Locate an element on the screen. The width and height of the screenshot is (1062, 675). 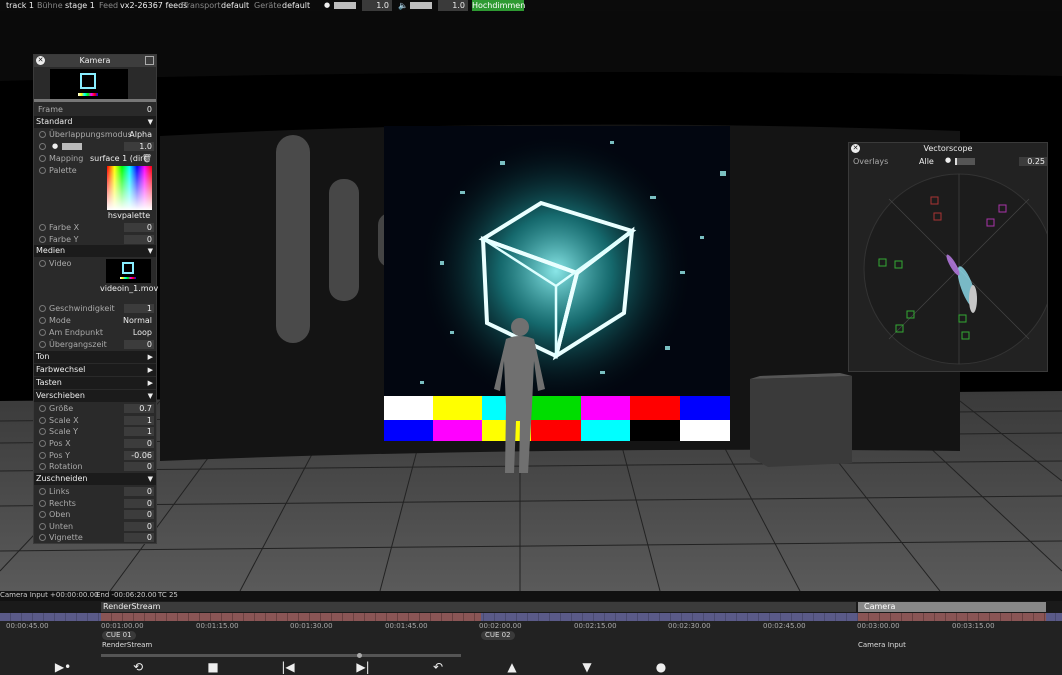
volume-value: 1.0 is located at coordinates (453, 5).